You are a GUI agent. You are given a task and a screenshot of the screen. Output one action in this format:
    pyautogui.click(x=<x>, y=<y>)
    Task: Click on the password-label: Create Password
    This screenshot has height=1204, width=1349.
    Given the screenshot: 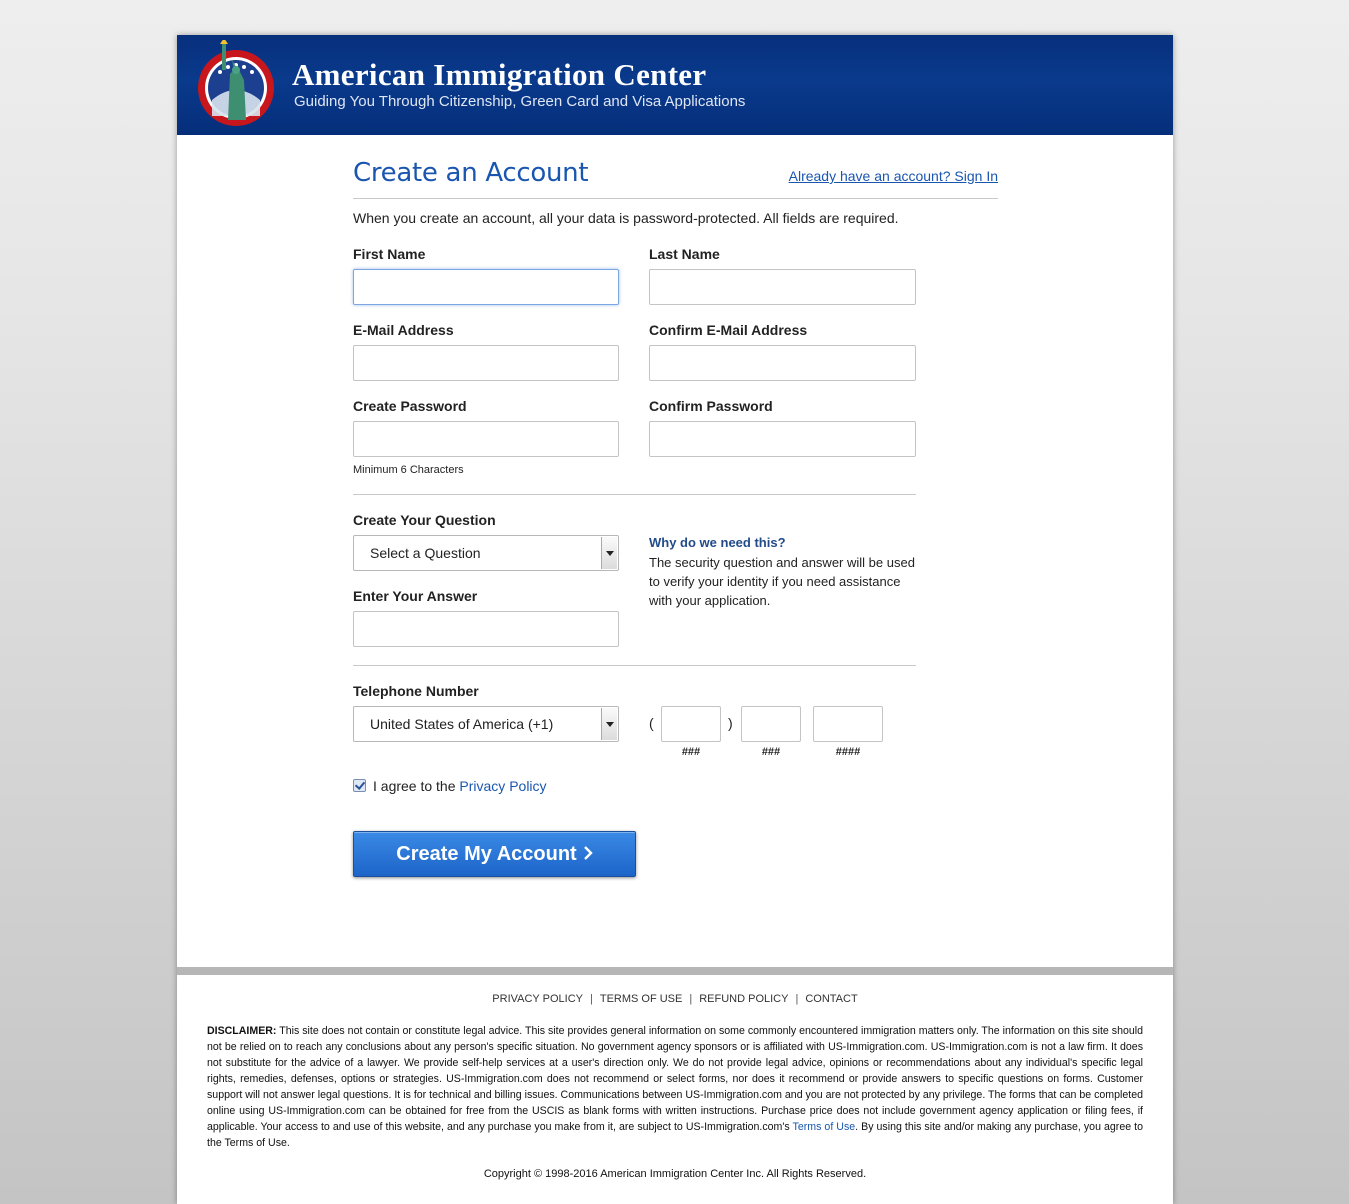 What is the action you would take?
    pyautogui.click(x=410, y=406)
    